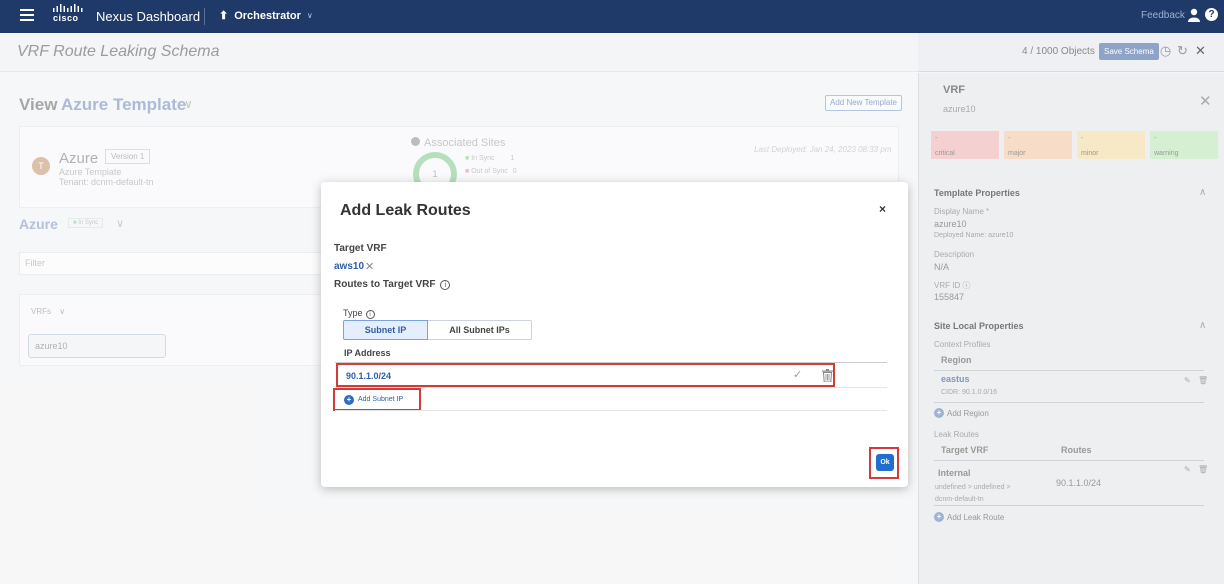 This screenshot has width=1224, height=584. I want to click on panel-subtitle: azure10, so click(959, 109).